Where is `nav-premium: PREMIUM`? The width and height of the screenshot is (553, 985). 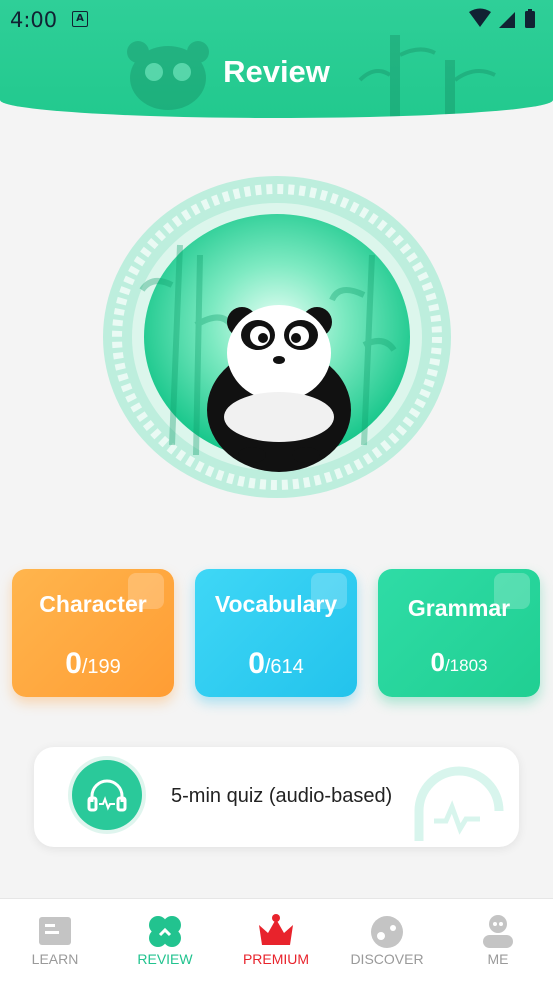
nav-premium: PREMIUM is located at coordinates (276, 942).